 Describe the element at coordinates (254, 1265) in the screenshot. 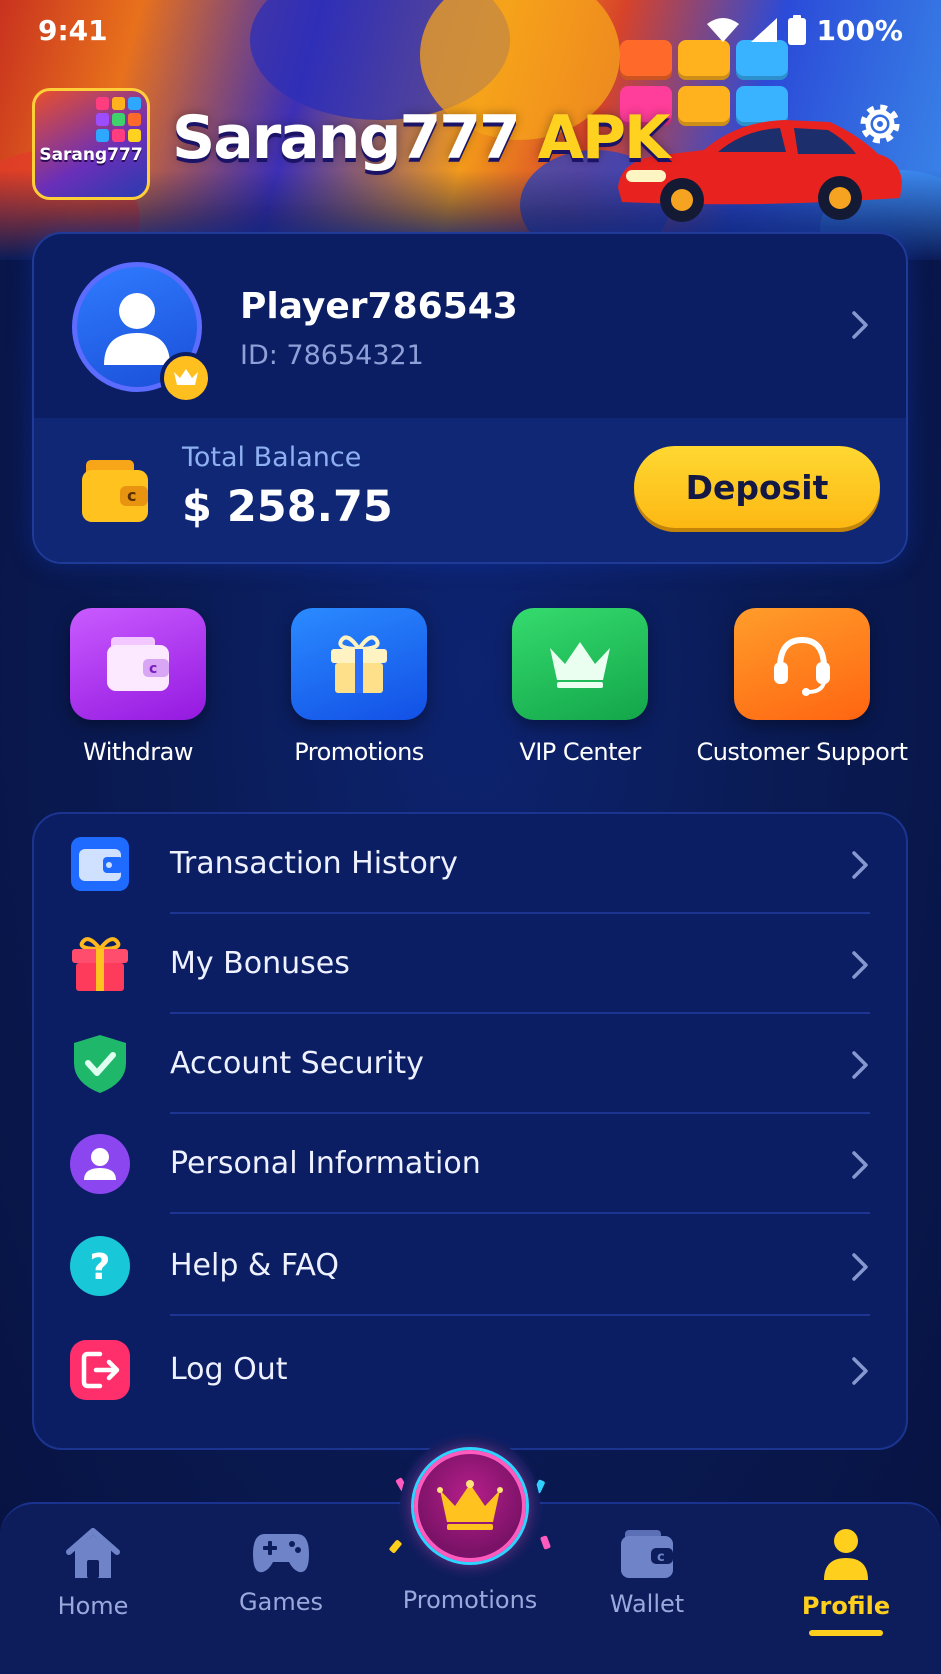

I see `menu-item-label: Help & FAQ` at that location.